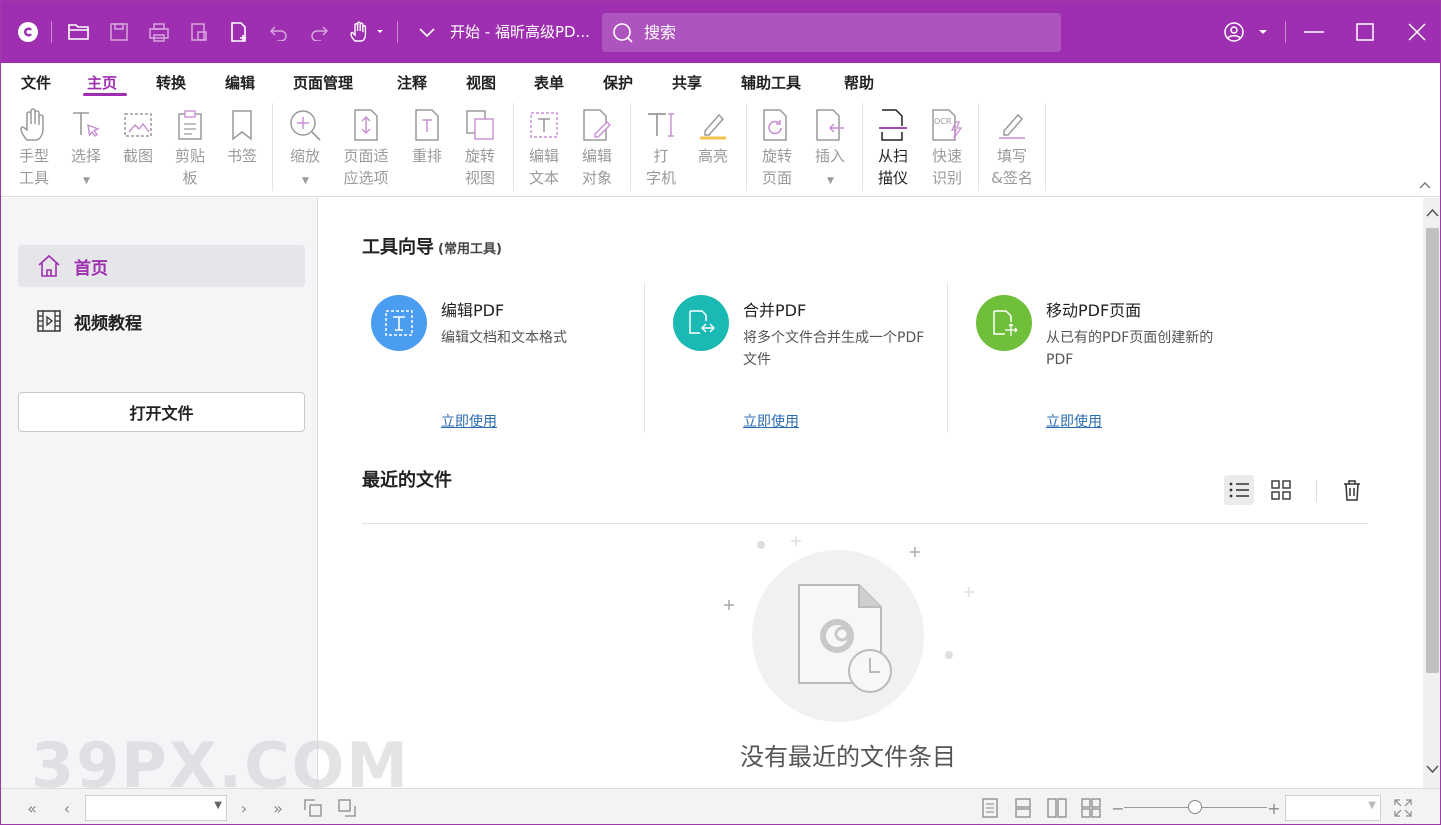  I want to click on clear-recent-trash-icon, so click(1352, 490).